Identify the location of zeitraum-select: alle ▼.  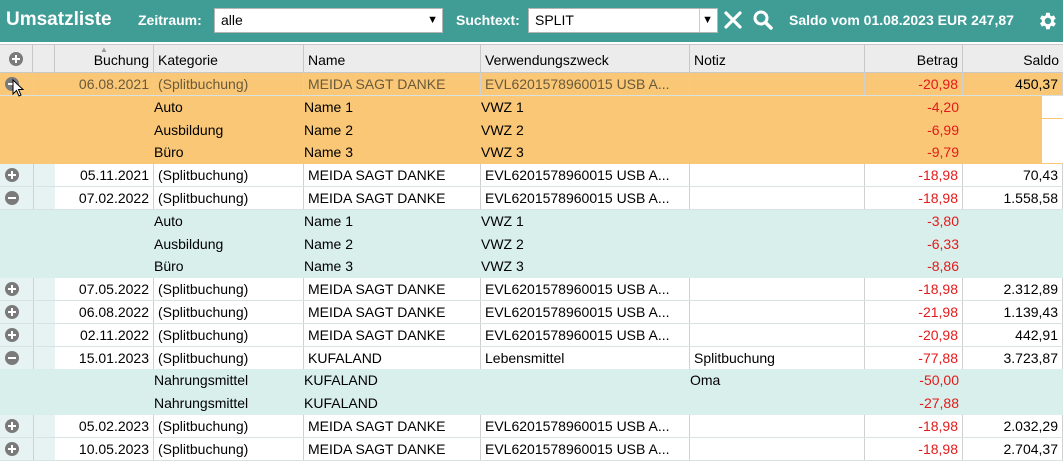
(328, 20).